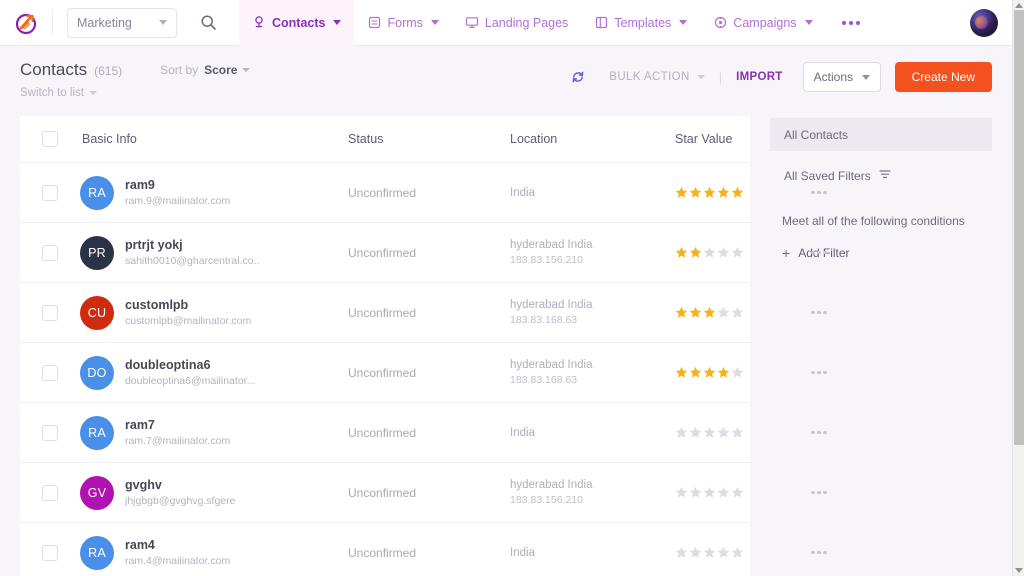 This screenshot has height=576, width=1024. What do you see at coordinates (516, 23) in the screenshot?
I see `nav-item-landing-pages: Landing Pages` at bounding box center [516, 23].